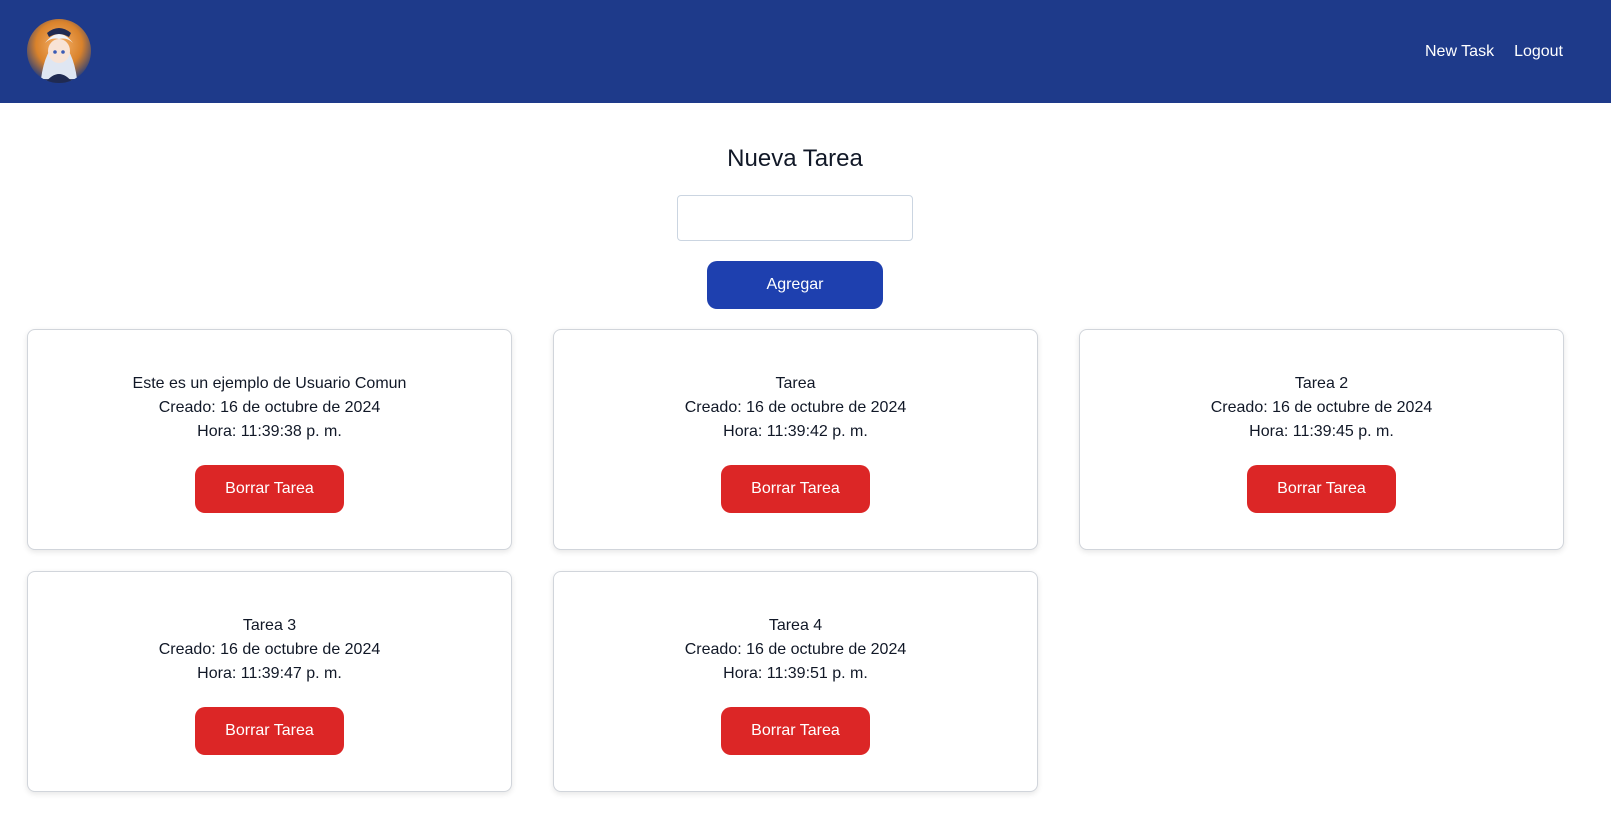 Image resolution: width=1611 pixels, height=824 pixels. Describe the element at coordinates (805, 51) in the screenshot. I see `top-navbar: New Task Logout` at that location.